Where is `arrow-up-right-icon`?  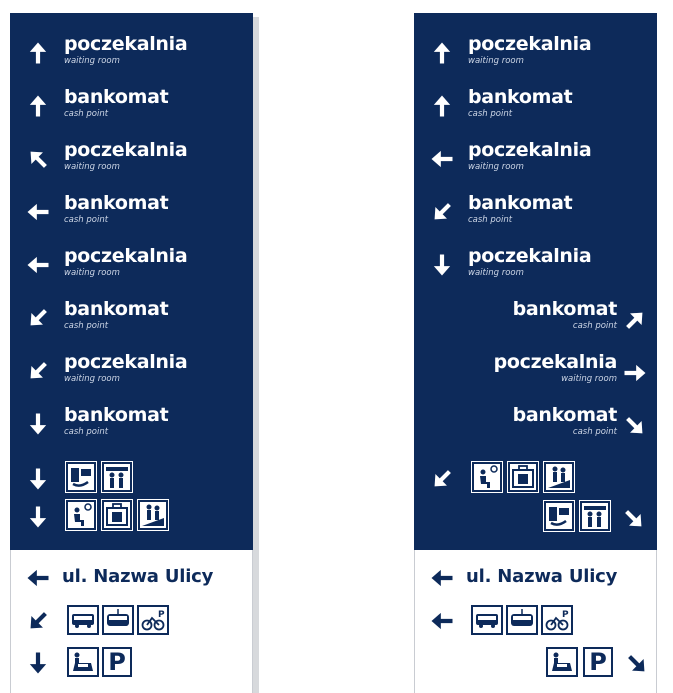
arrow-up-right-icon is located at coordinates (635, 320).